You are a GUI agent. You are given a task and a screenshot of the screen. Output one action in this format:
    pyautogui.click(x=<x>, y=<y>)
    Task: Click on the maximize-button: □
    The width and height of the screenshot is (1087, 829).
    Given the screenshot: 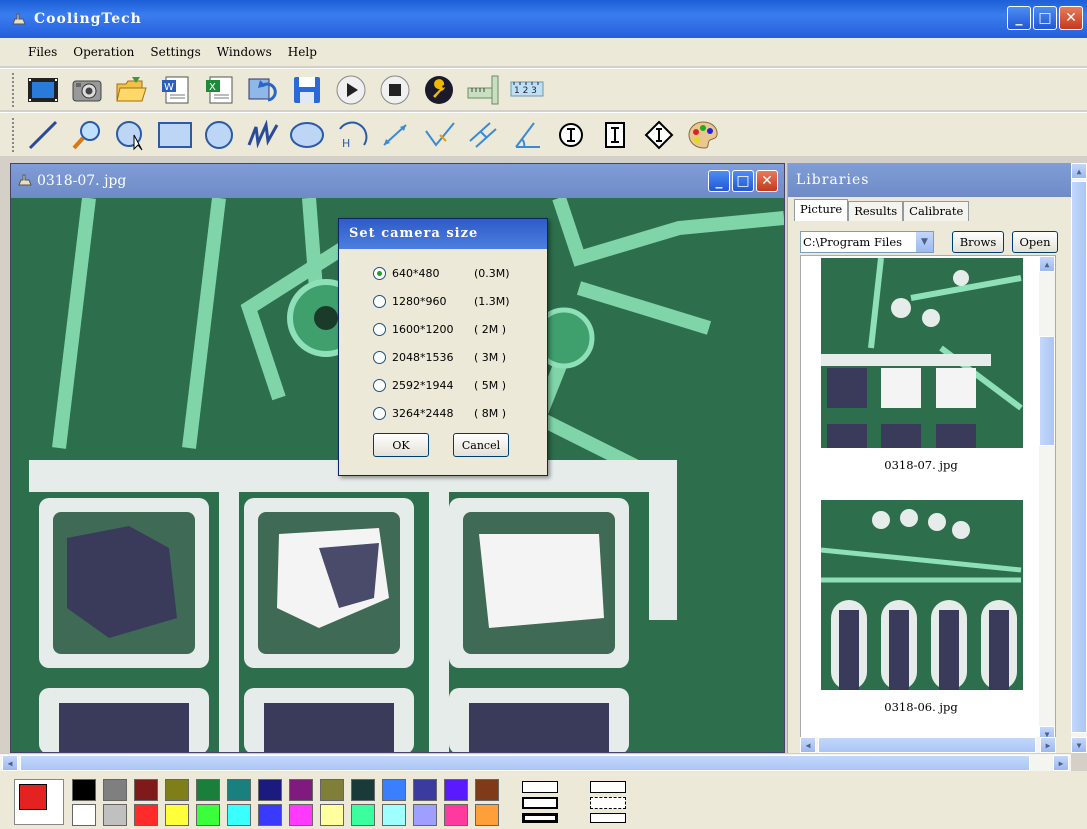 What is the action you would take?
    pyautogui.click(x=1045, y=18)
    